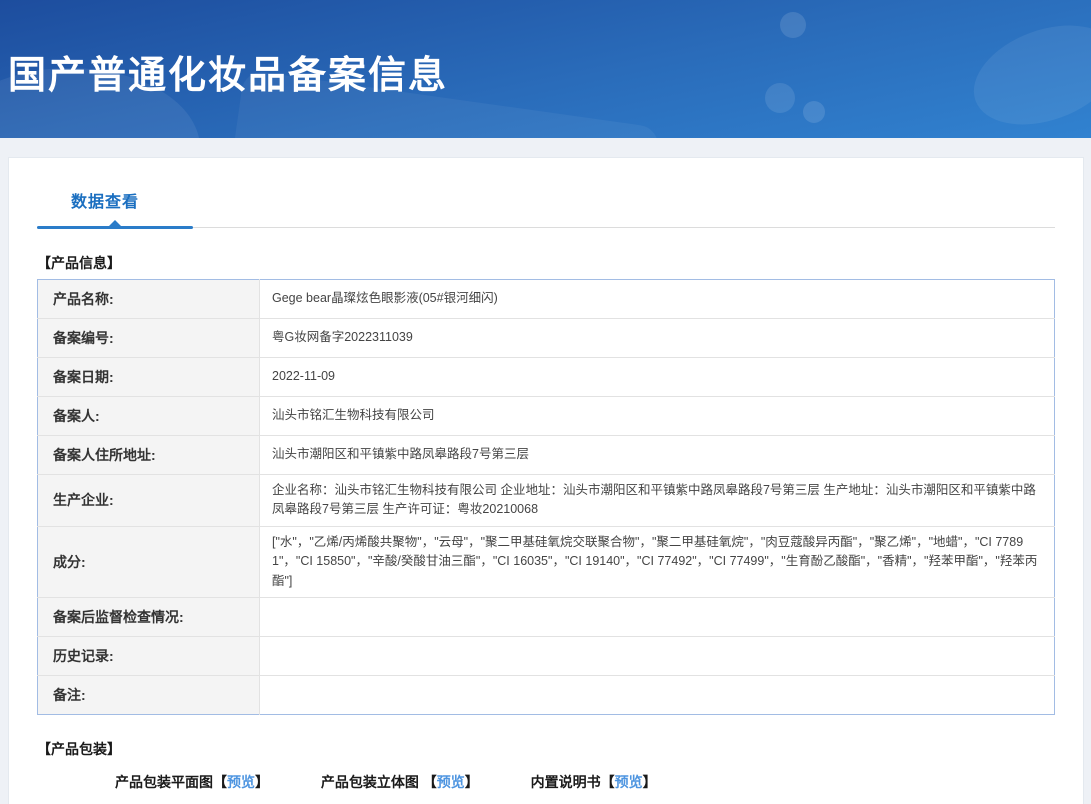 The image size is (1091, 804). I want to click on table-row: 备案人住所地址: 汕头市潮阳区和平镇紫中路凤皋路段7号第三层, so click(546, 455).